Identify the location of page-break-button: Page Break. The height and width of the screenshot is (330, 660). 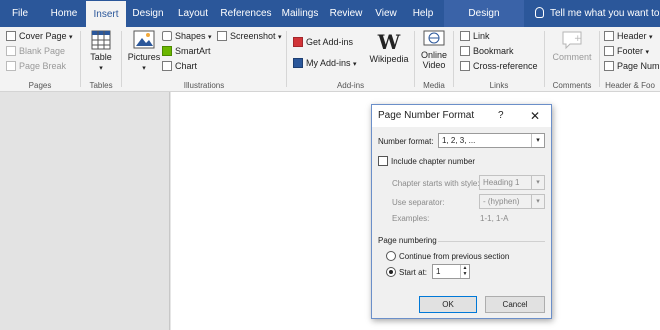
(36, 66).